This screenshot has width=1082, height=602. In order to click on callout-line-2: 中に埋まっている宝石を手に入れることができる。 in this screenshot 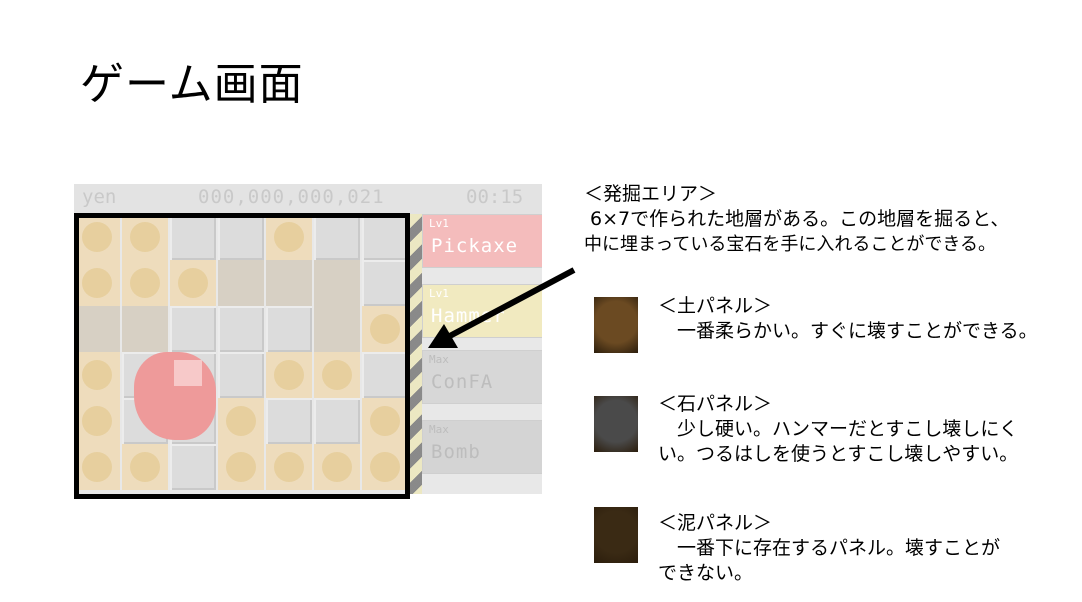, I will do `click(790, 244)`.